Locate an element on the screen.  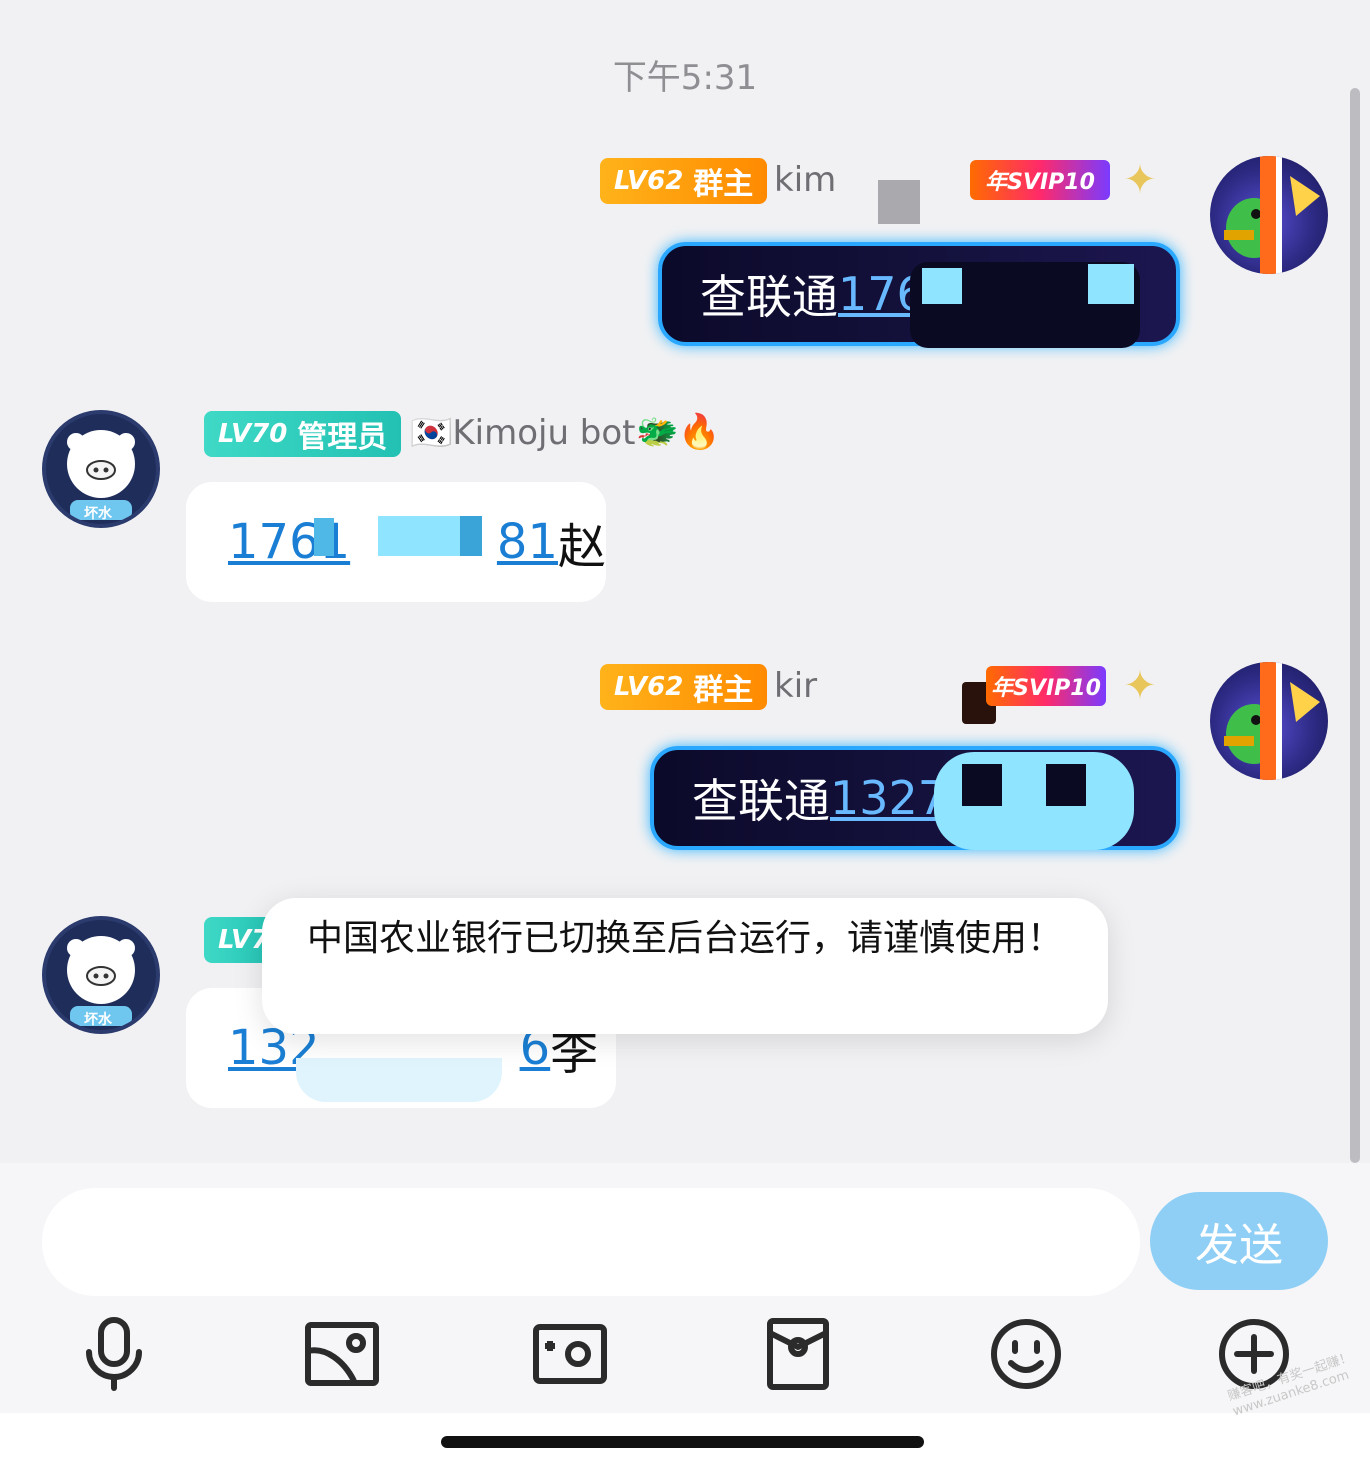
camera-button is located at coordinates (570, 1354).